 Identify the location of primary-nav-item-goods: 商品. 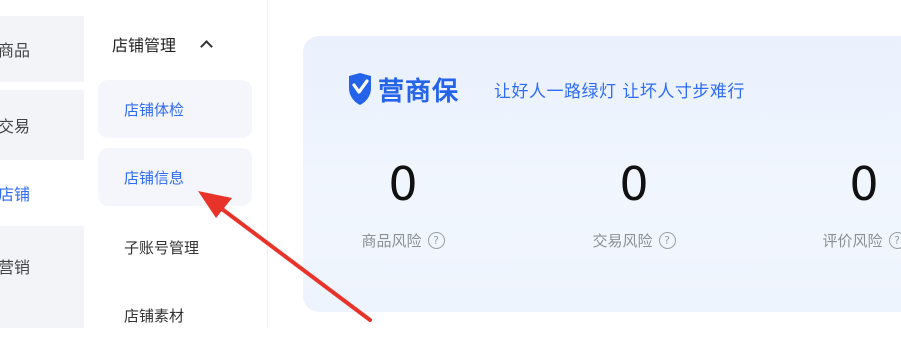
(42, 49).